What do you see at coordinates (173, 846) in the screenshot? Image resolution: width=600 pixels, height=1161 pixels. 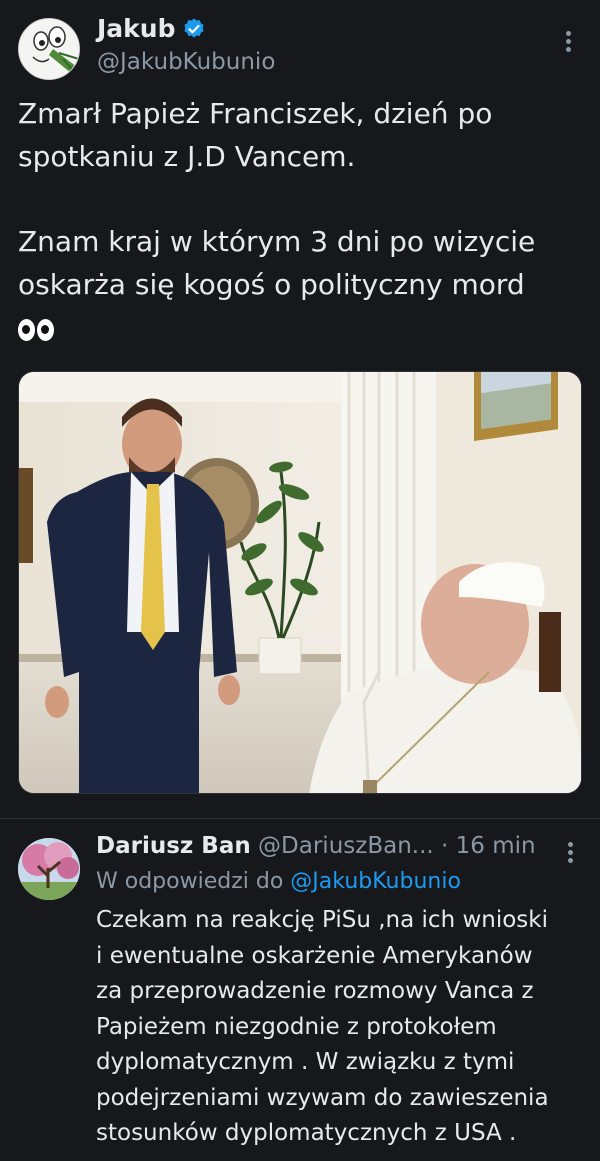 I see `reply-author-name: Dariusz Ban` at bounding box center [173, 846].